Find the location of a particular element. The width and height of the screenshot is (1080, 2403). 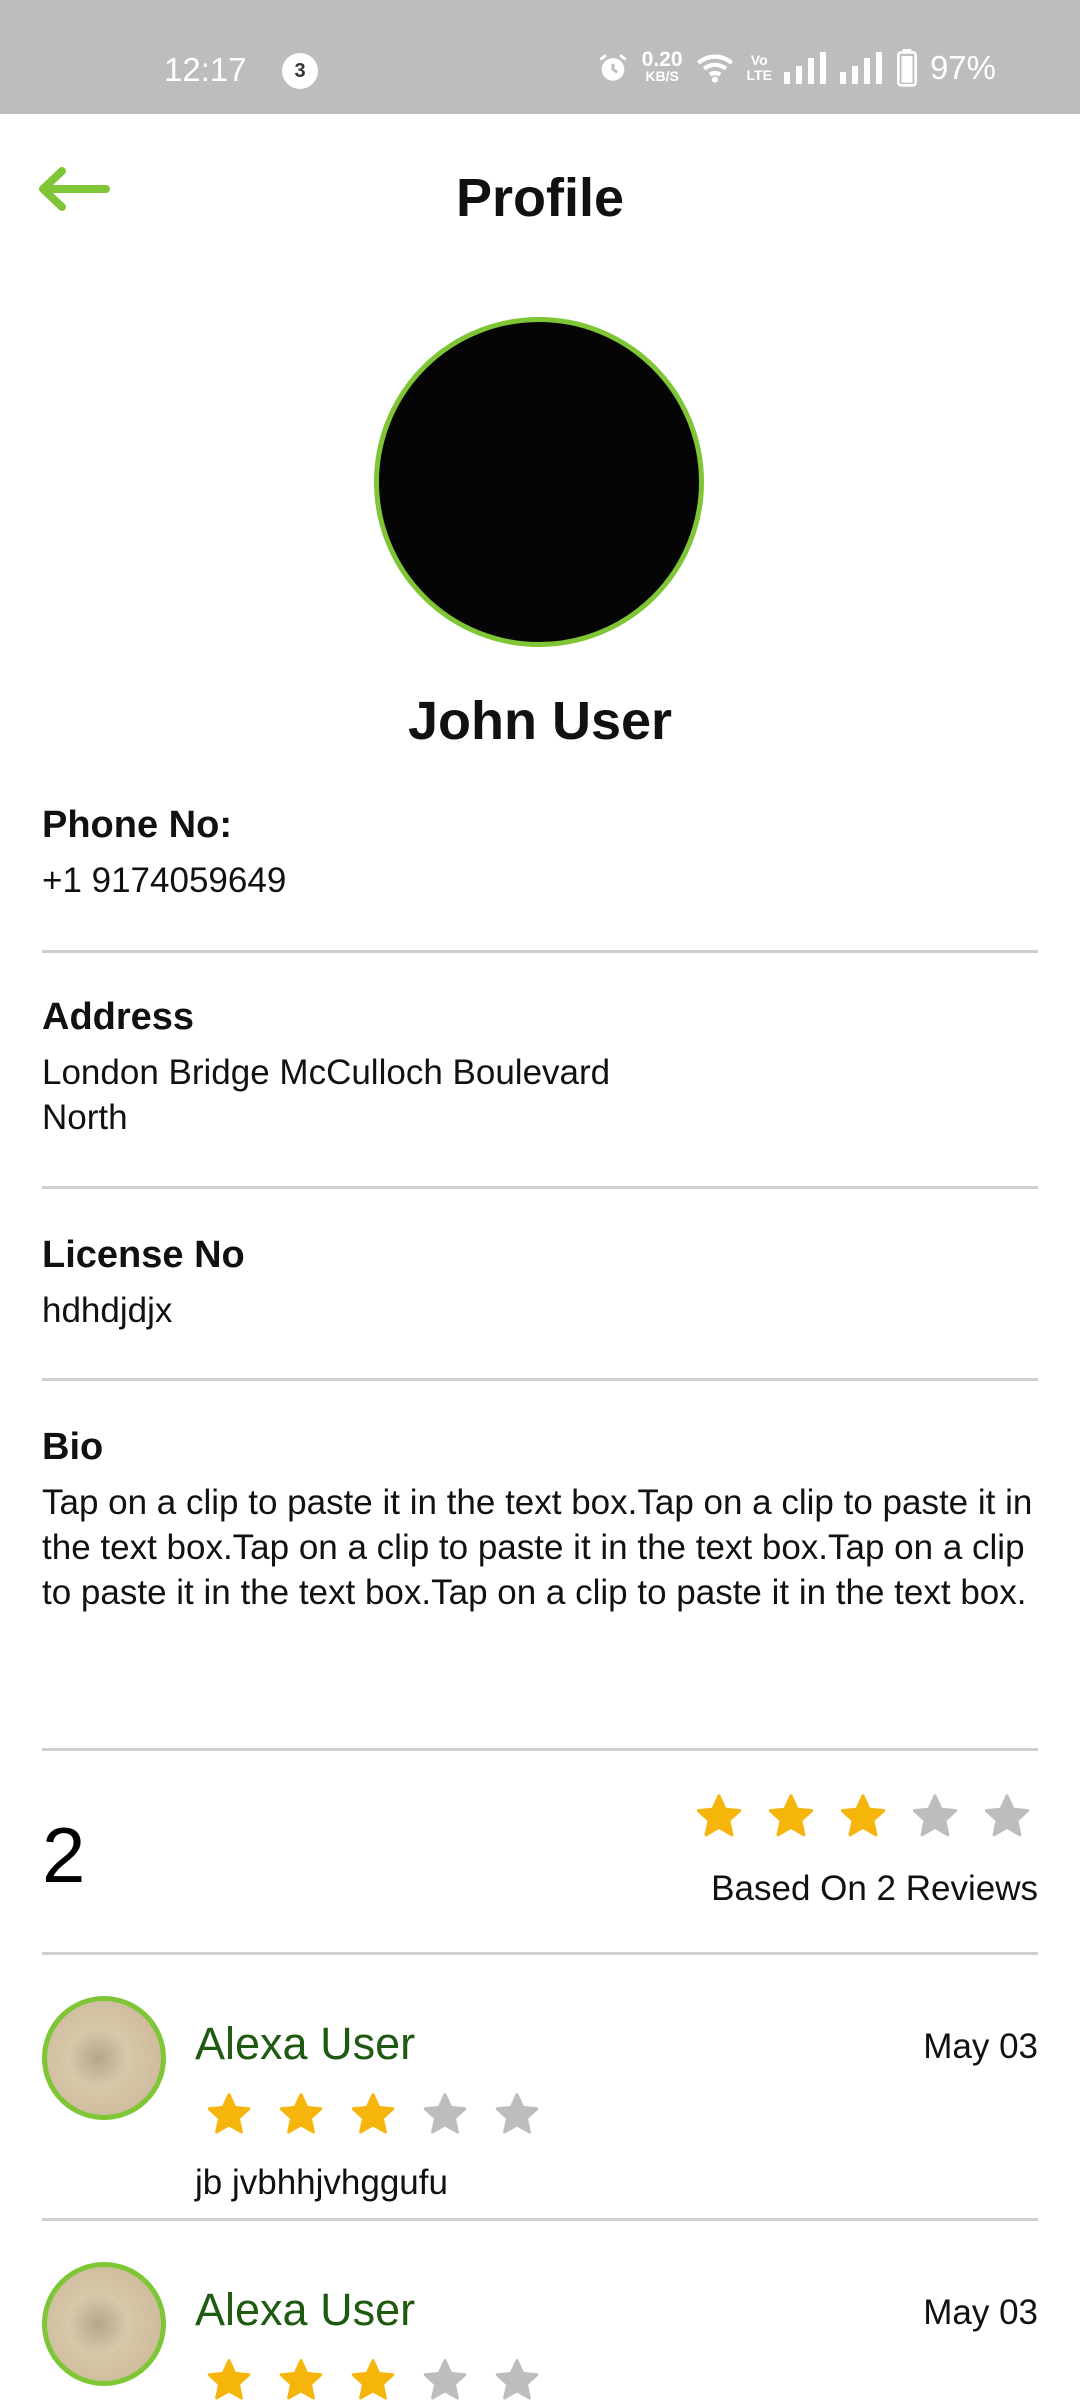

alarm-icon is located at coordinates (613, 67).